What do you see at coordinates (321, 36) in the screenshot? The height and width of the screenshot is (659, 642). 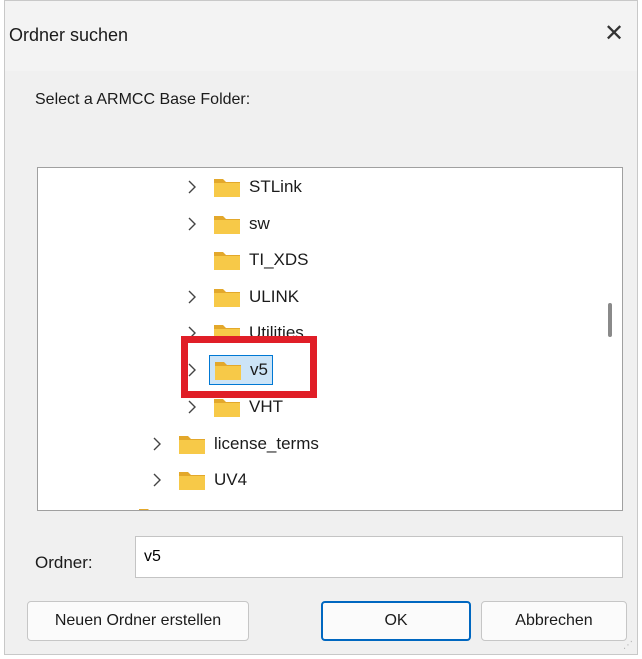 I see `title-bar: Ordner suchen ✕` at bounding box center [321, 36].